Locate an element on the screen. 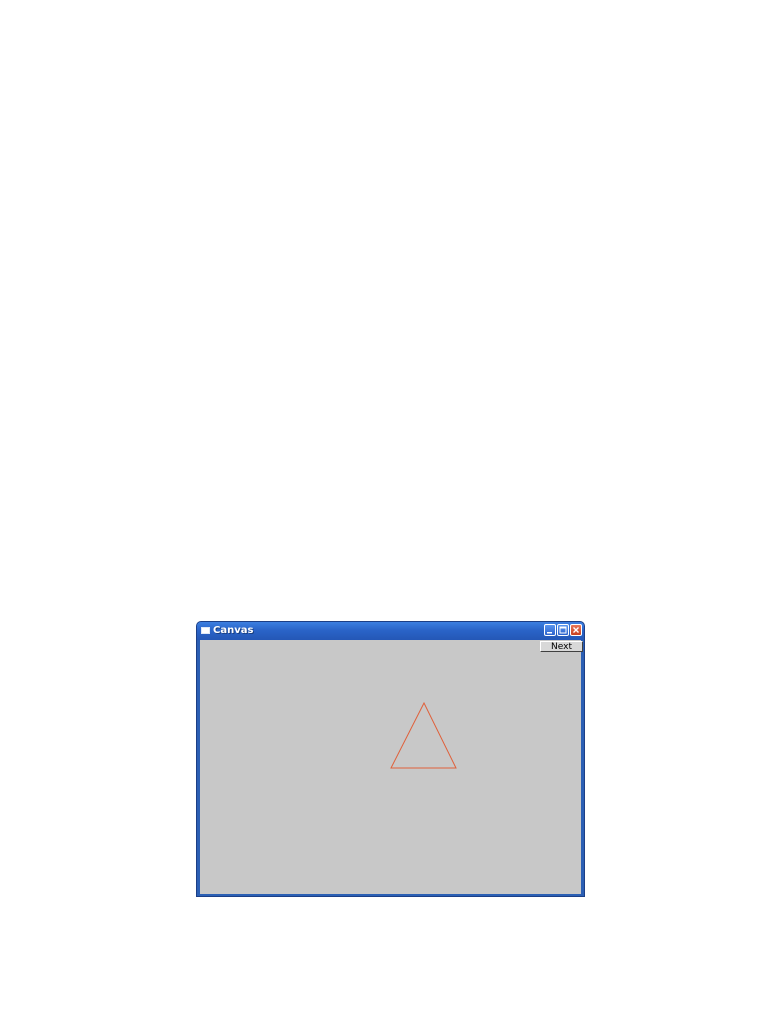 The width and height of the screenshot is (782, 1012). maximize-icon is located at coordinates (563, 630).